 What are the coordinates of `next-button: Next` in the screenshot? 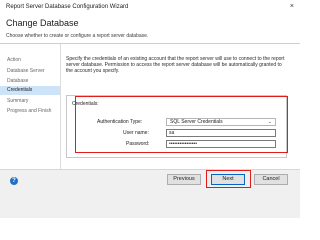 It's located at (228, 179).